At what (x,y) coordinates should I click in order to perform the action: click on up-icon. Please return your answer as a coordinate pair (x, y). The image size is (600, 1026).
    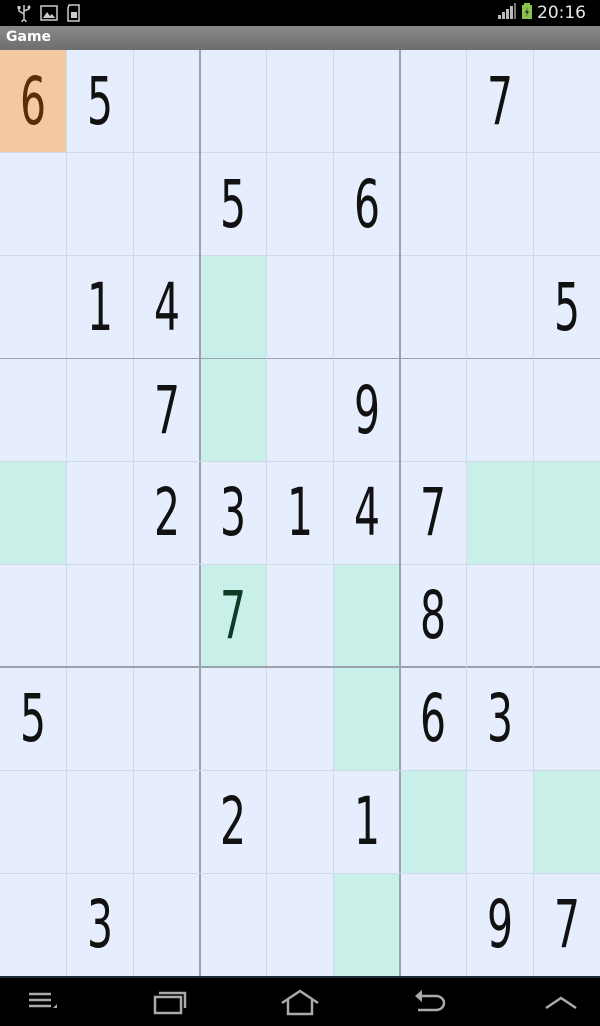
    Looking at the image, I should click on (561, 1002).